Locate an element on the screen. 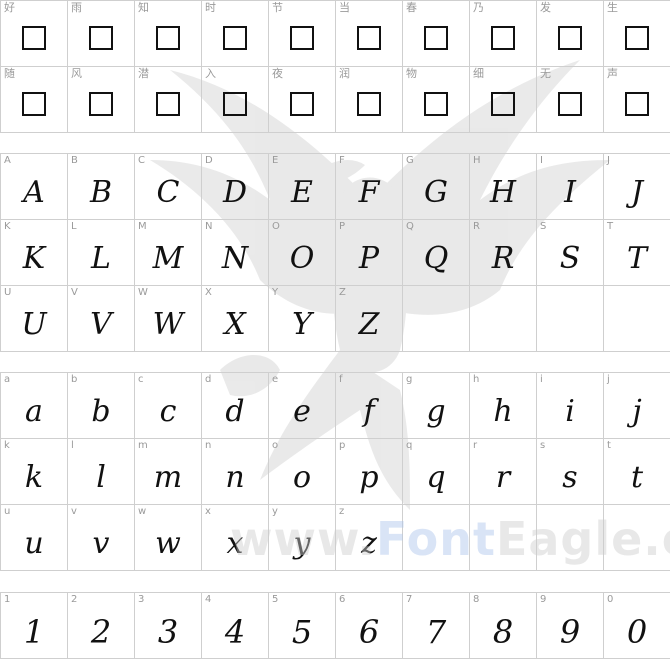 The image size is (670, 660). glyph-cell: ii is located at coordinates (570, 406).